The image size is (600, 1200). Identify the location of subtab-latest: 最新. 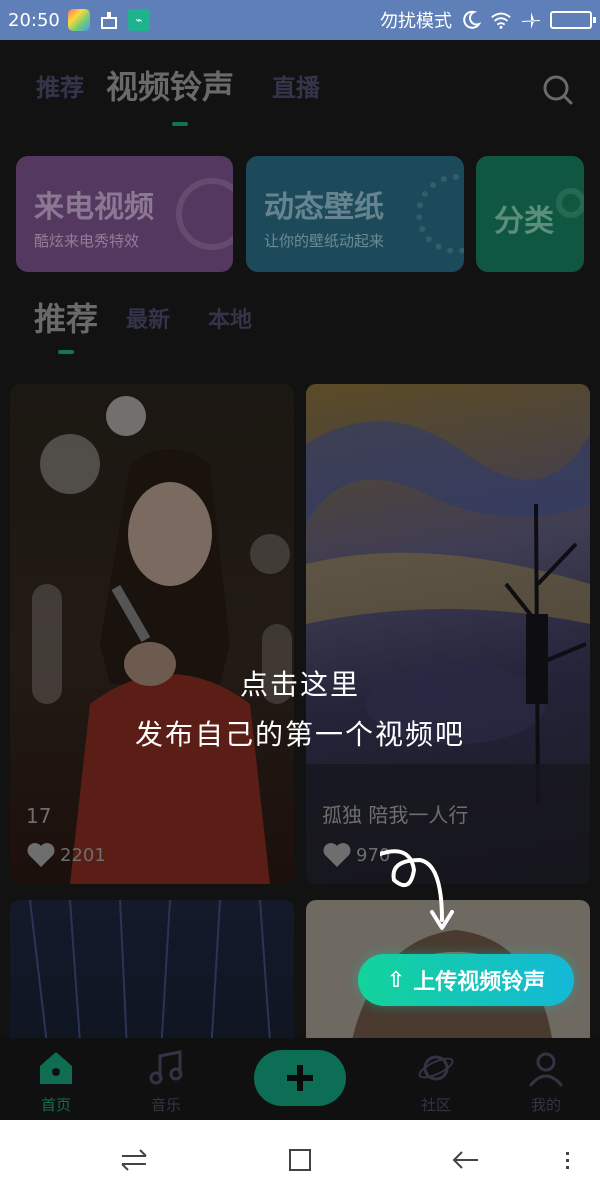
(148, 318).